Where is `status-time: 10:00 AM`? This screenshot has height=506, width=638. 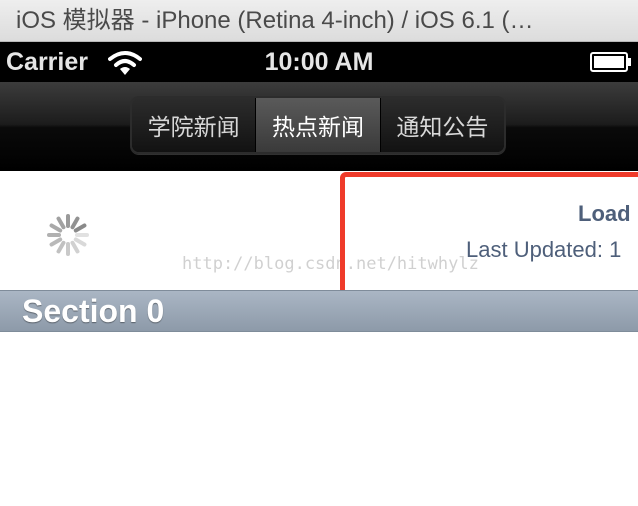
status-time: 10:00 AM is located at coordinates (319, 62).